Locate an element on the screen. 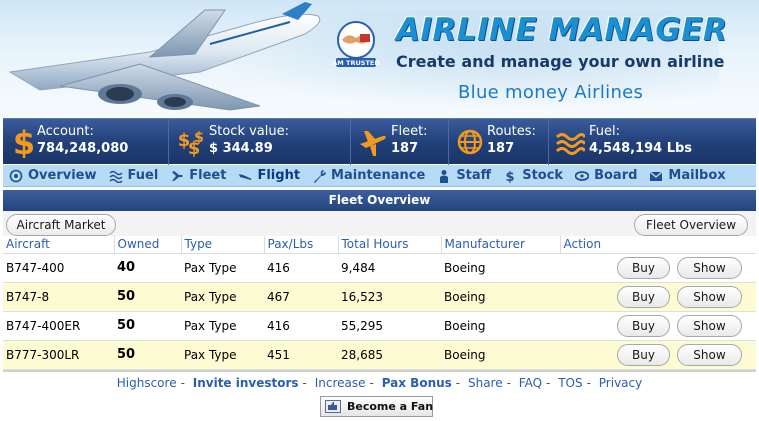 The image size is (759, 421). cell-hours: 9,484 is located at coordinates (389, 268).